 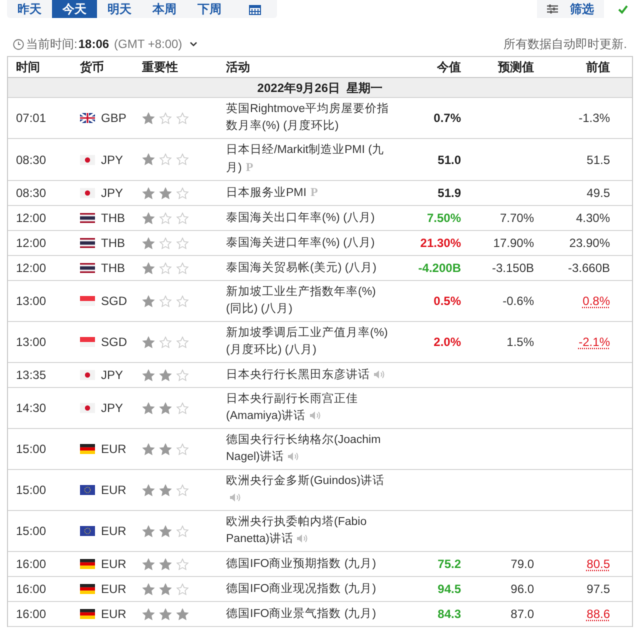 What do you see at coordinates (513, 243) in the screenshot?
I see `forecast-value: 17.90%` at bounding box center [513, 243].